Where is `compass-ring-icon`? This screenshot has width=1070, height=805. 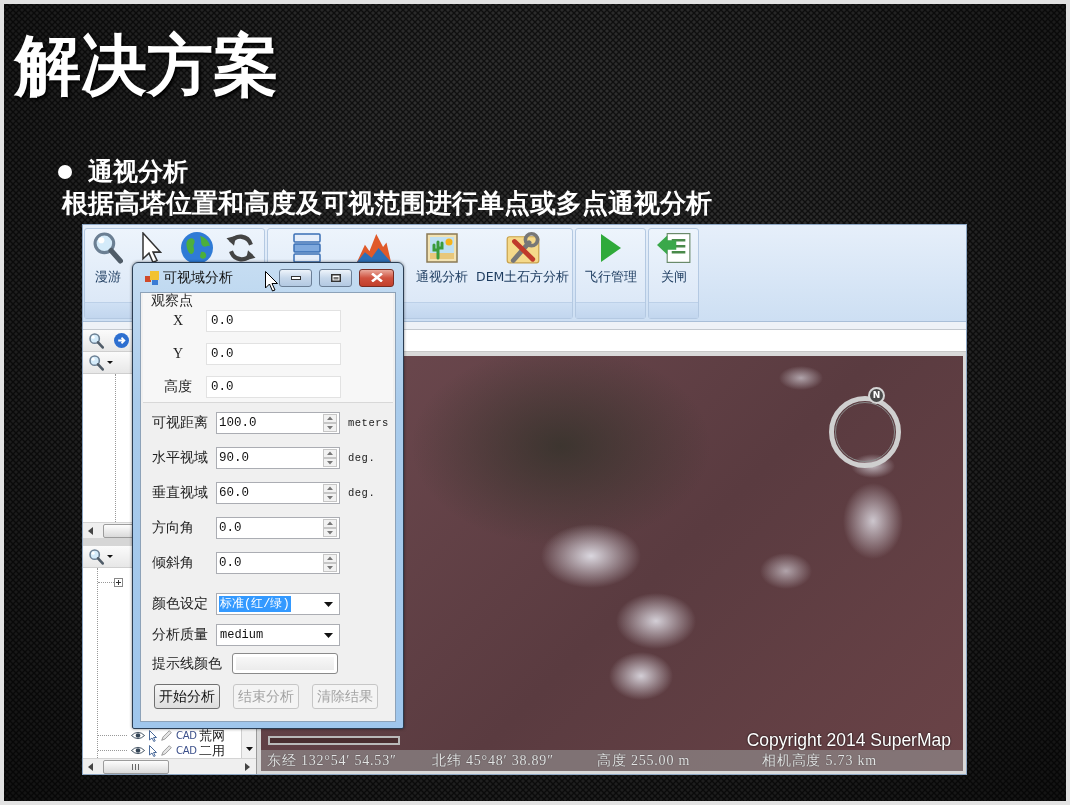 compass-ring-icon is located at coordinates (865, 432).